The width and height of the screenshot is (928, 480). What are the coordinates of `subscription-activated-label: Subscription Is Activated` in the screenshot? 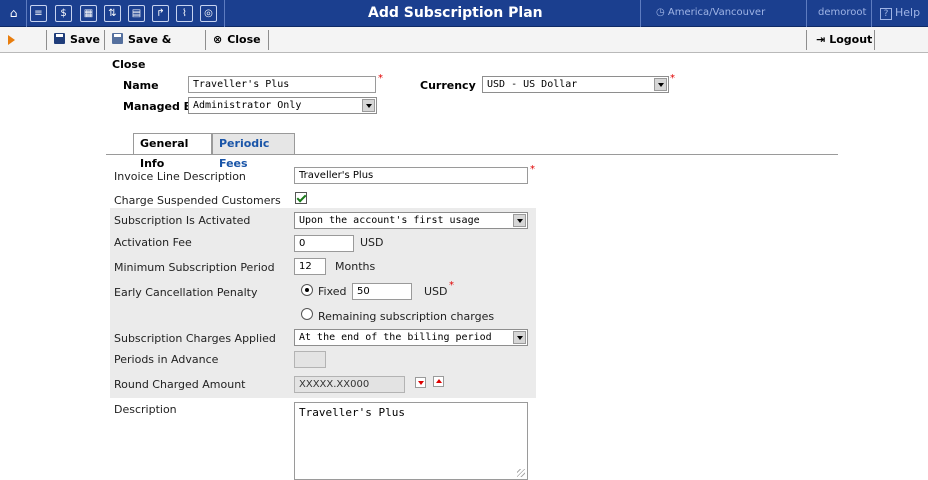 It's located at (182, 220).